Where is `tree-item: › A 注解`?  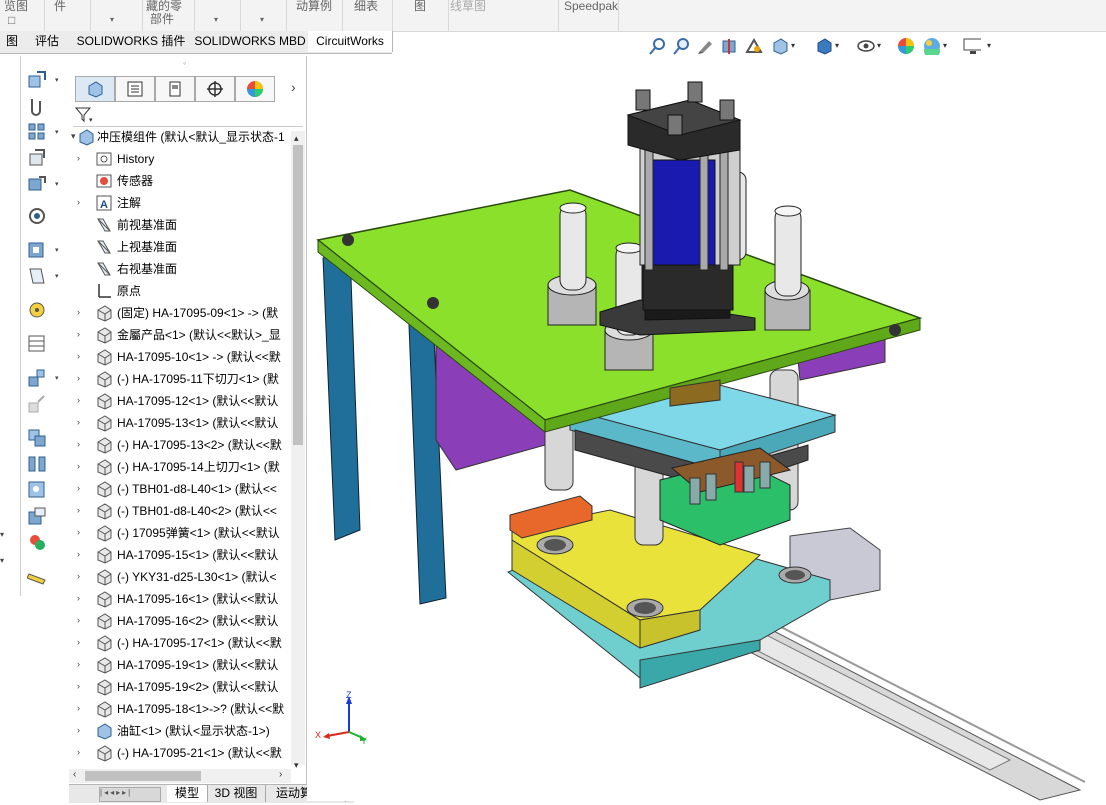 tree-item: › A 注解 is located at coordinates (181, 203).